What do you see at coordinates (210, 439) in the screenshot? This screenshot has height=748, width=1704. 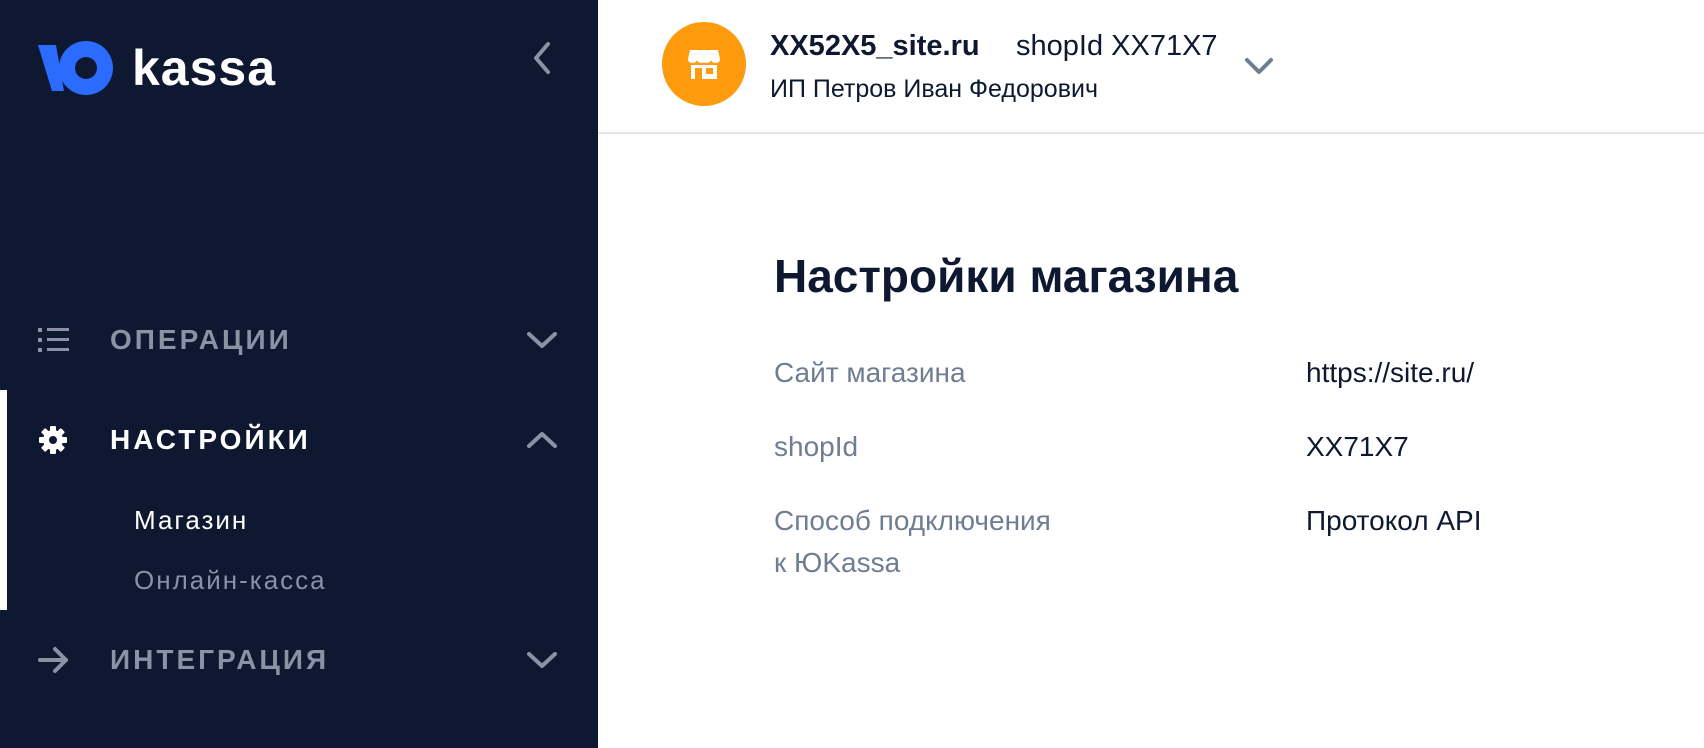 I see `sidebar-item-label: НАСТРОЙКИ` at bounding box center [210, 439].